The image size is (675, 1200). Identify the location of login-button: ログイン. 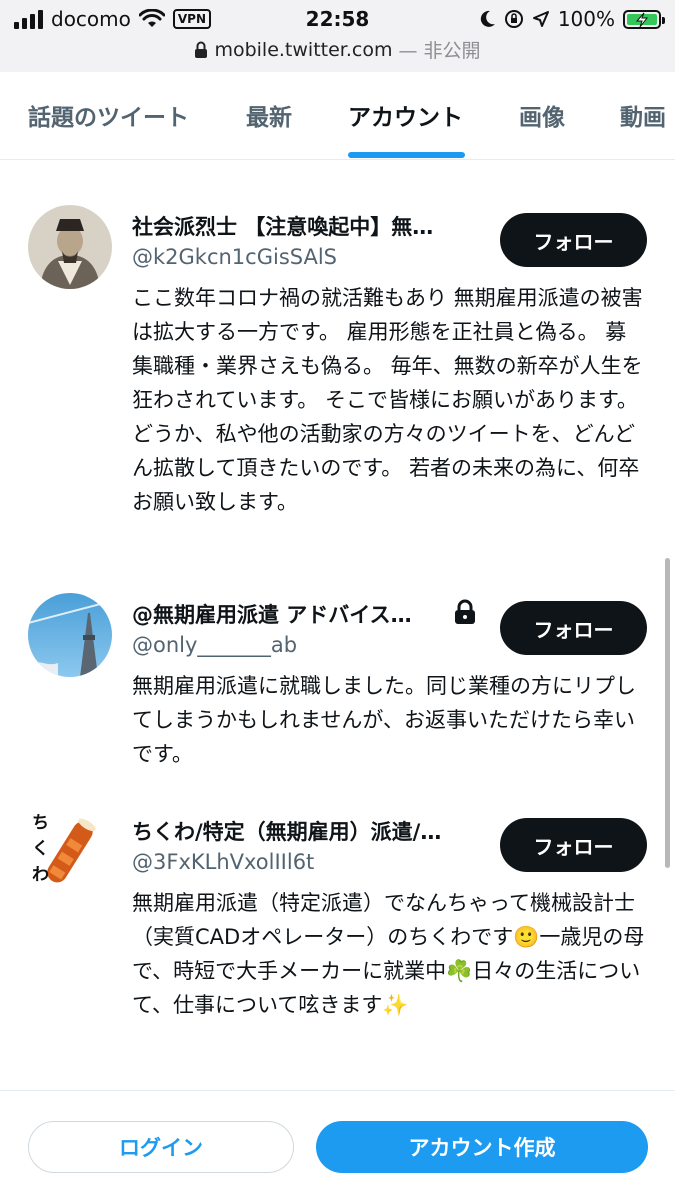
(161, 1147).